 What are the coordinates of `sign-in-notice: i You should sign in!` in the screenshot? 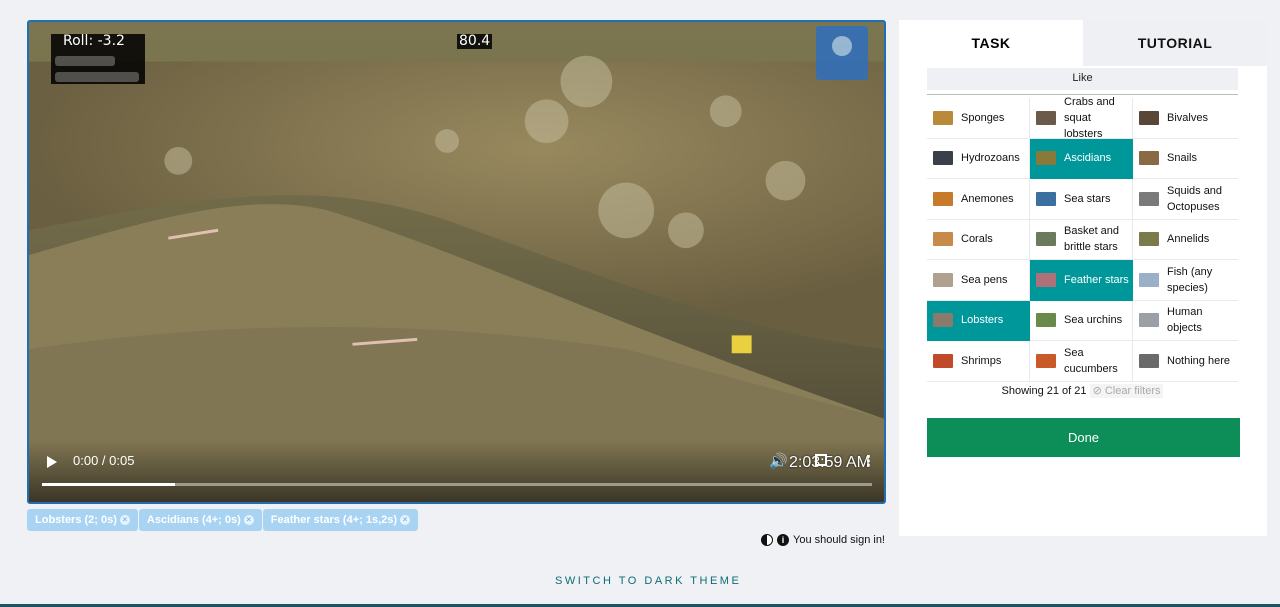 It's located at (823, 540).